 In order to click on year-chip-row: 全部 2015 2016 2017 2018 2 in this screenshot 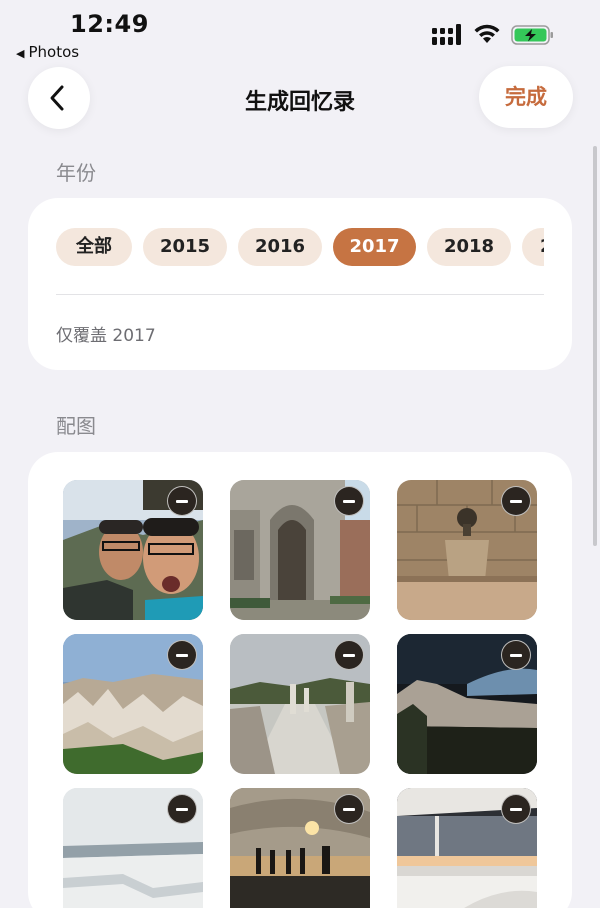, I will do `click(300, 248)`.